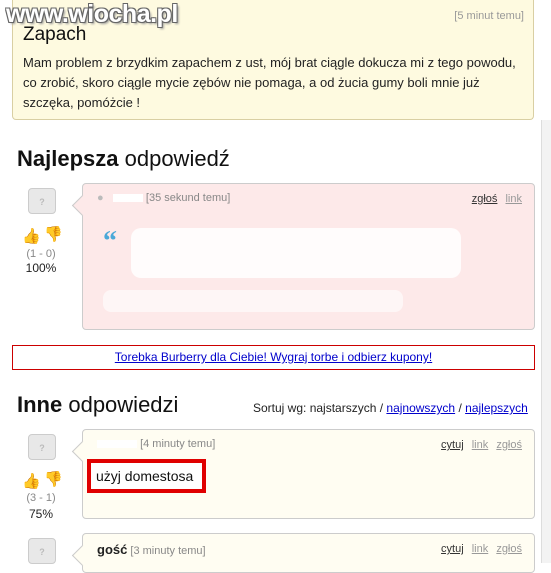  I want to click on answer-author: gość, so click(112, 549).